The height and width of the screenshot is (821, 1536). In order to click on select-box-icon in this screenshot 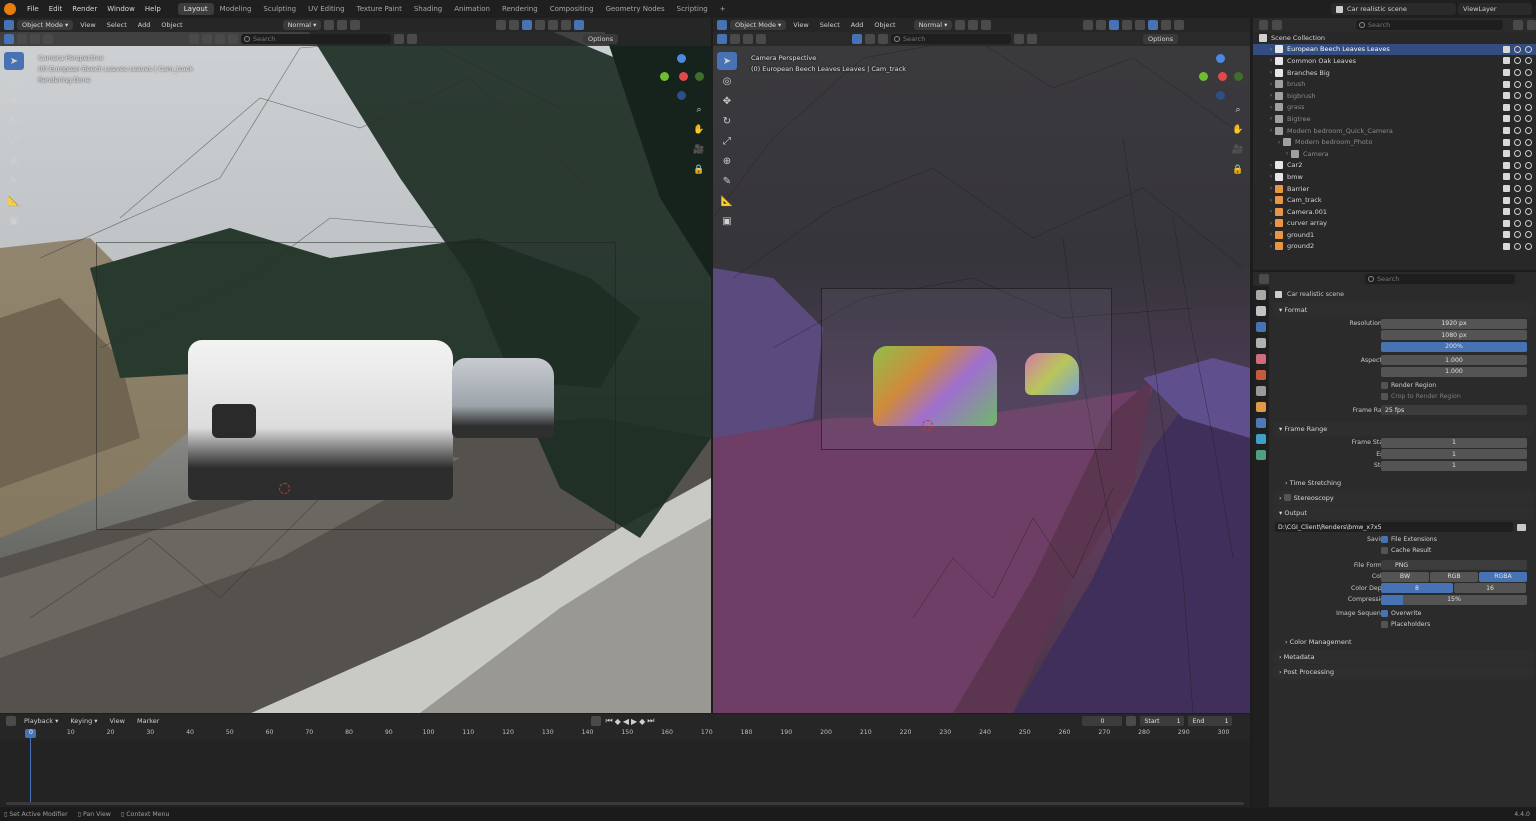, I will do `click(9, 39)`.